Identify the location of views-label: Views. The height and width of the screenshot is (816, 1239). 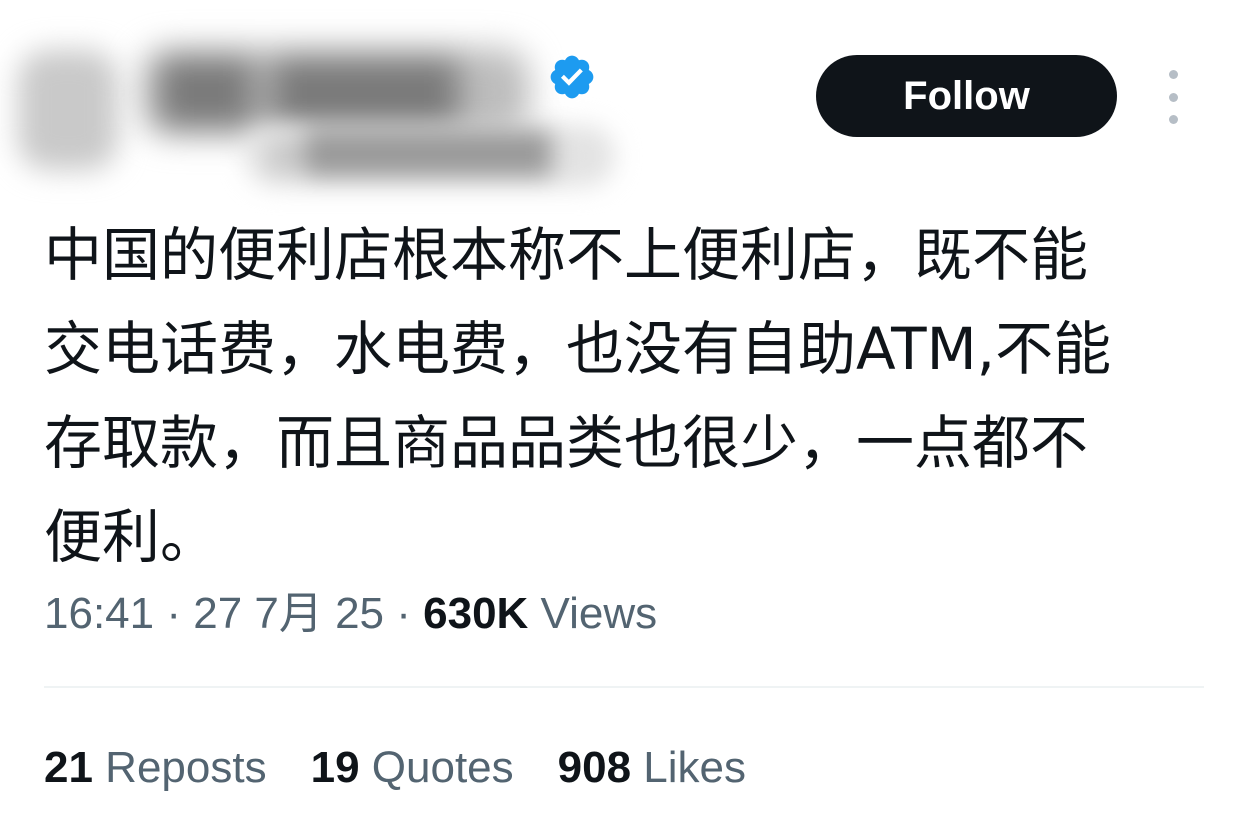
(593, 613).